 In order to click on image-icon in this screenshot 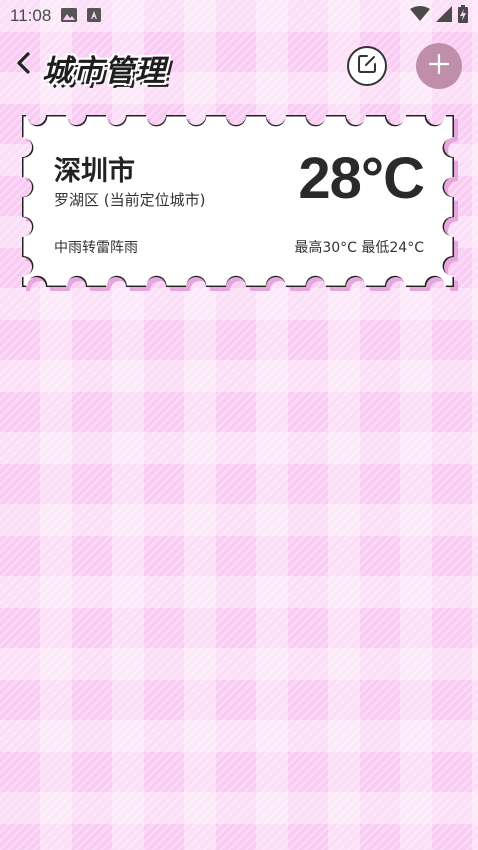, I will do `click(69, 16)`.